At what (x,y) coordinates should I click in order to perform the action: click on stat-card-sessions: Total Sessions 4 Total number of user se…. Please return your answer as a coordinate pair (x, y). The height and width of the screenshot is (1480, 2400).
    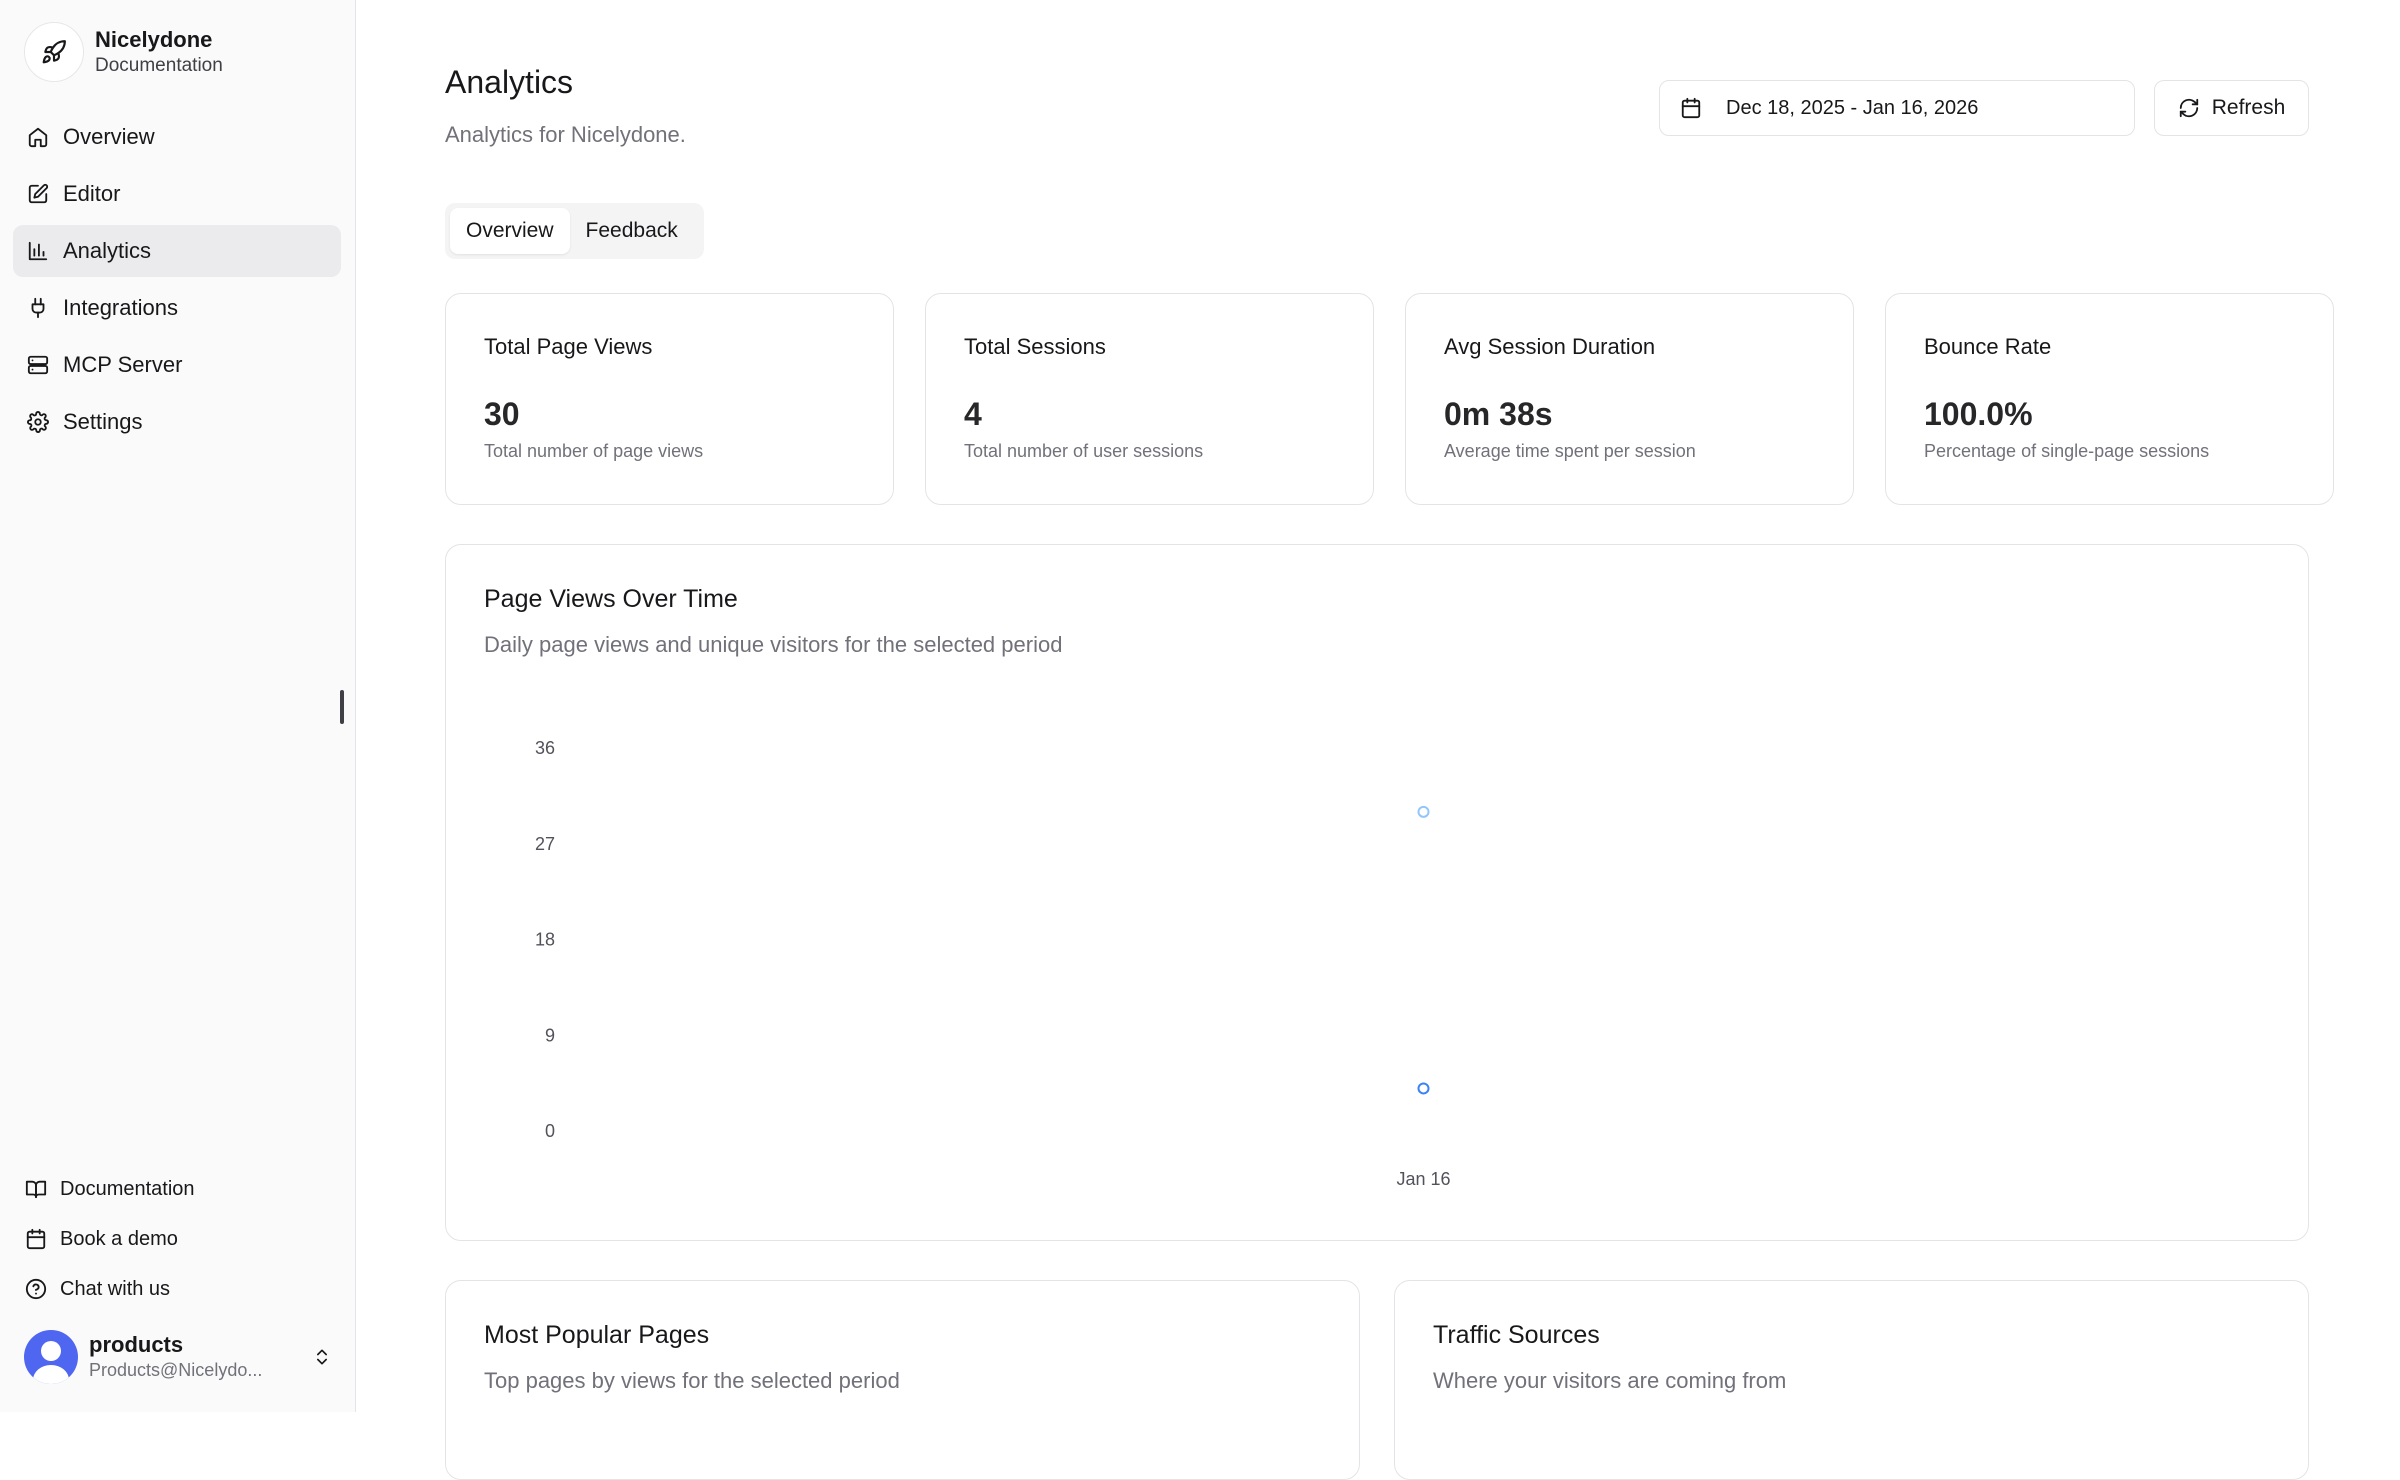
    Looking at the image, I should click on (1149, 399).